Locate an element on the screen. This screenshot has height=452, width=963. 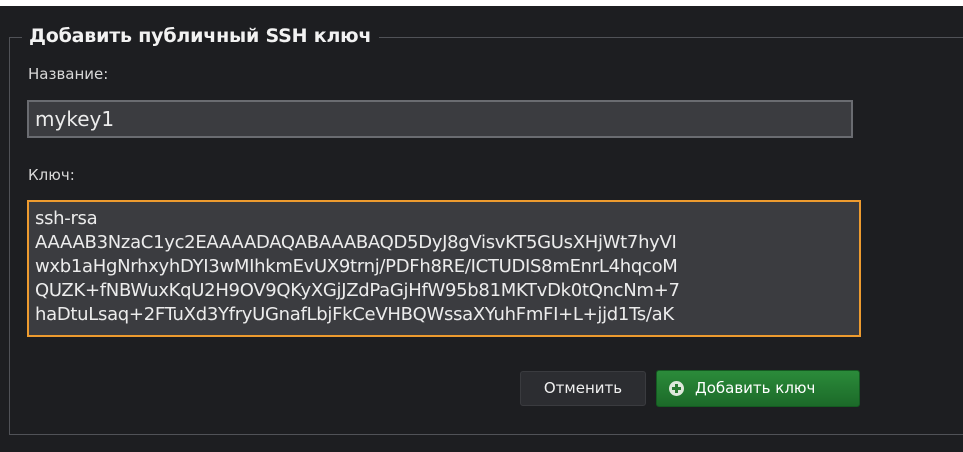
plus-circle-icon is located at coordinates (676, 388).